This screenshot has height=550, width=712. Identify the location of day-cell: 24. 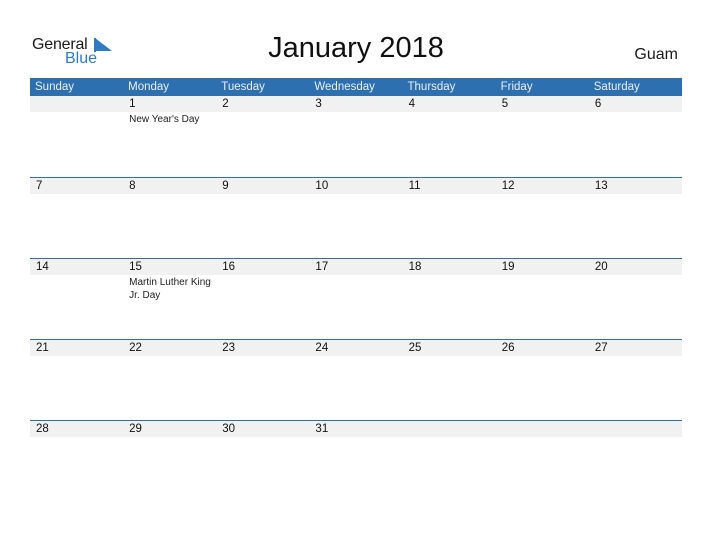
(355, 380).